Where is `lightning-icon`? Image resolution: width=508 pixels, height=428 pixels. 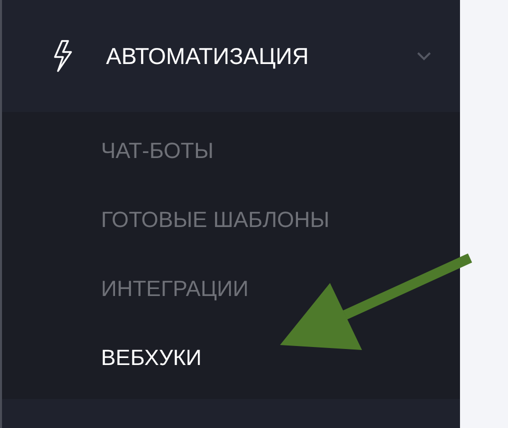 lightning-icon is located at coordinates (63, 56).